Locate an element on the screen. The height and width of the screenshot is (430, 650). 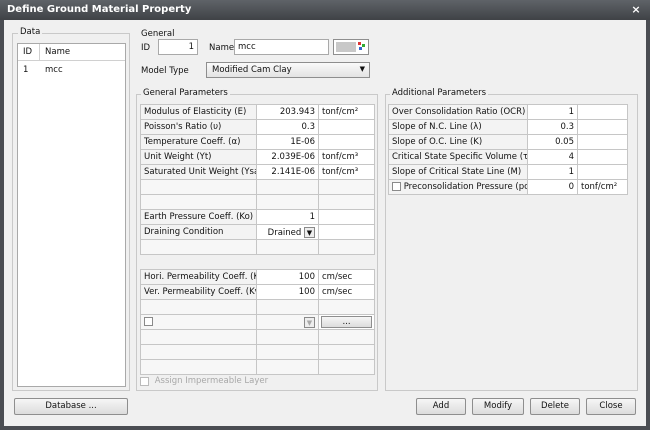
preconsolidation-label: Preconsolidation Pressure (pc) is located at coordinates (465, 186).